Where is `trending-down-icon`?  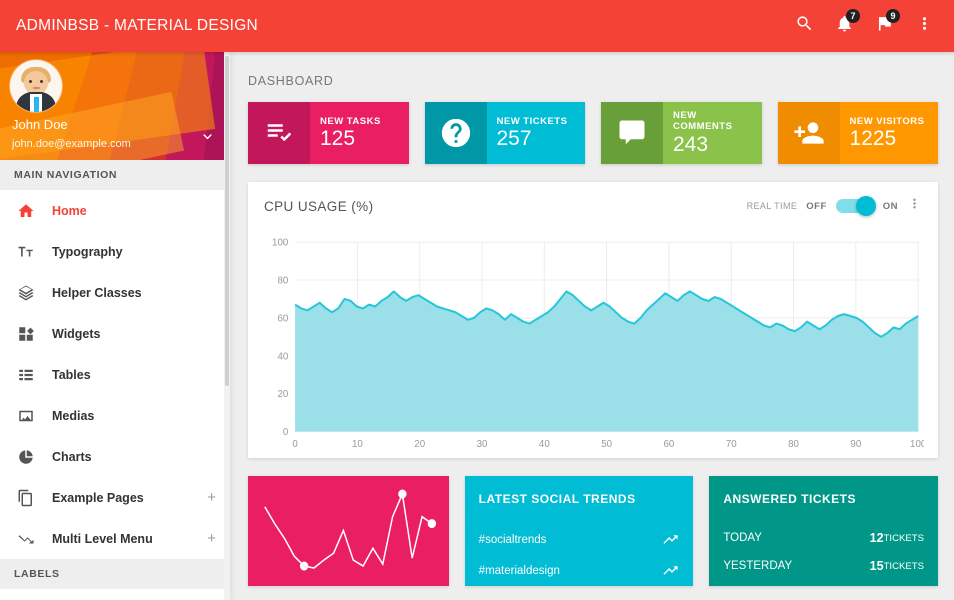
trending-down-icon is located at coordinates (26, 539).